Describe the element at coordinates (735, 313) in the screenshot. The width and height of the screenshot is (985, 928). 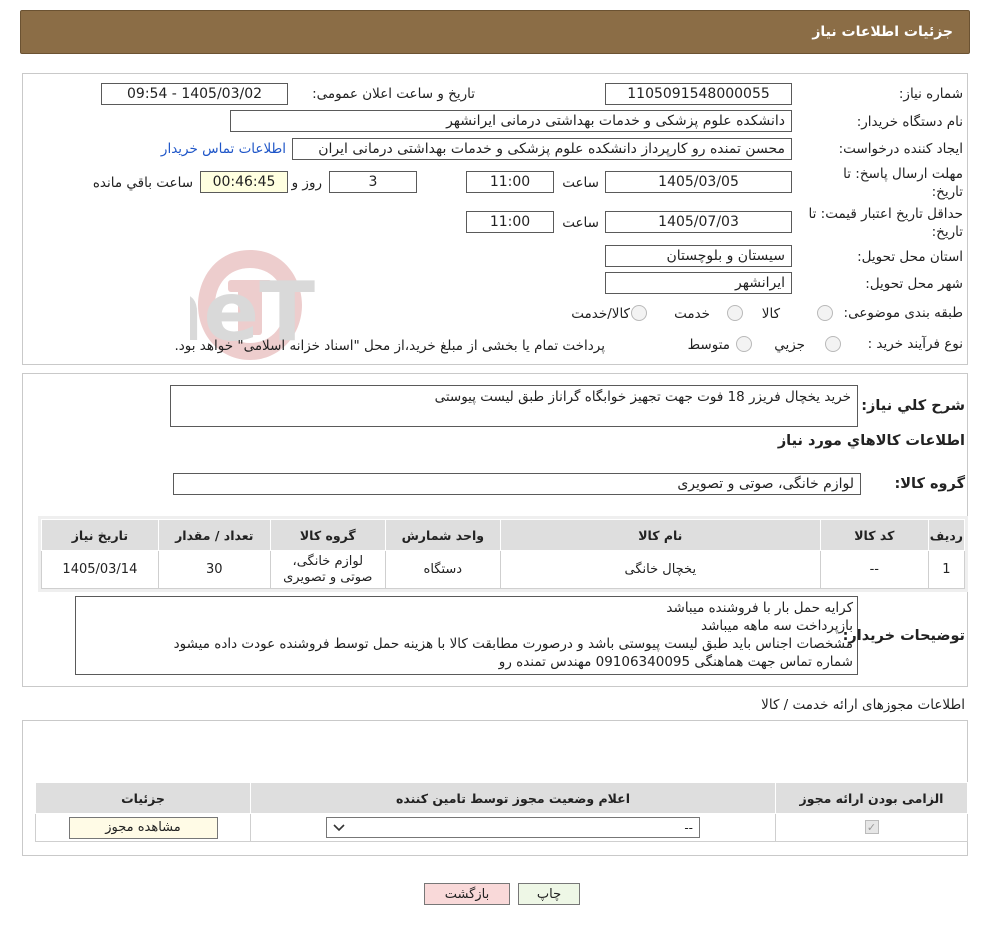
I see `category-radio-service` at that location.